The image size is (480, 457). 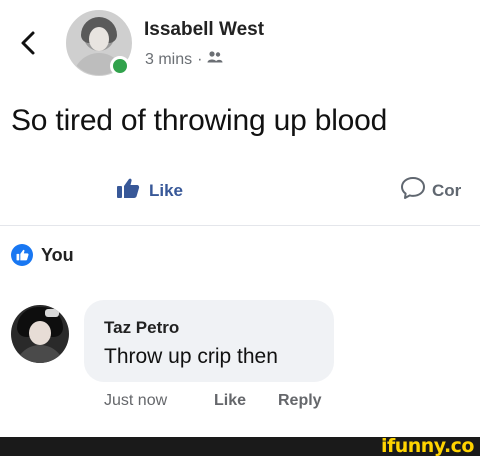 I want to click on chevron-left-icon, so click(x=28, y=43).